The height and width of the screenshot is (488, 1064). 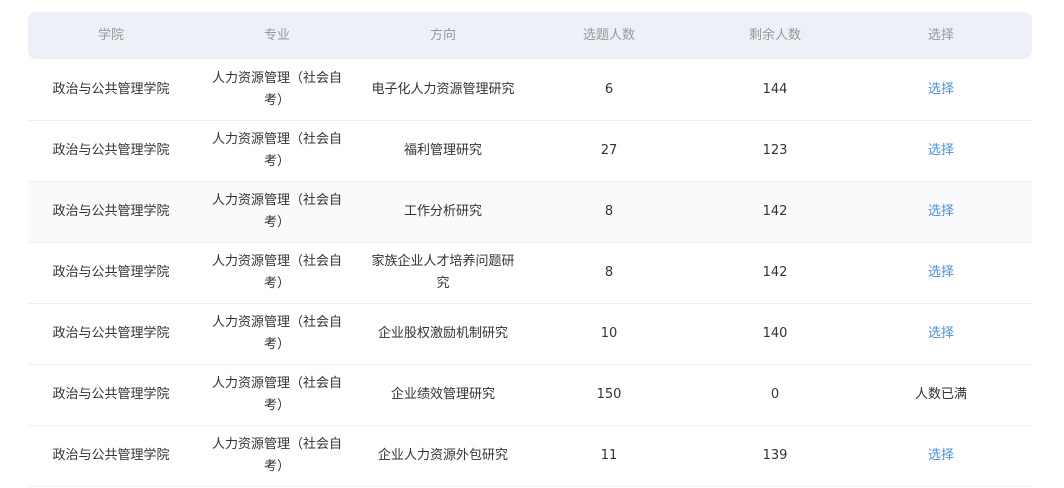 I want to click on header-remaining-count: 剩余人数, so click(x=774, y=35).